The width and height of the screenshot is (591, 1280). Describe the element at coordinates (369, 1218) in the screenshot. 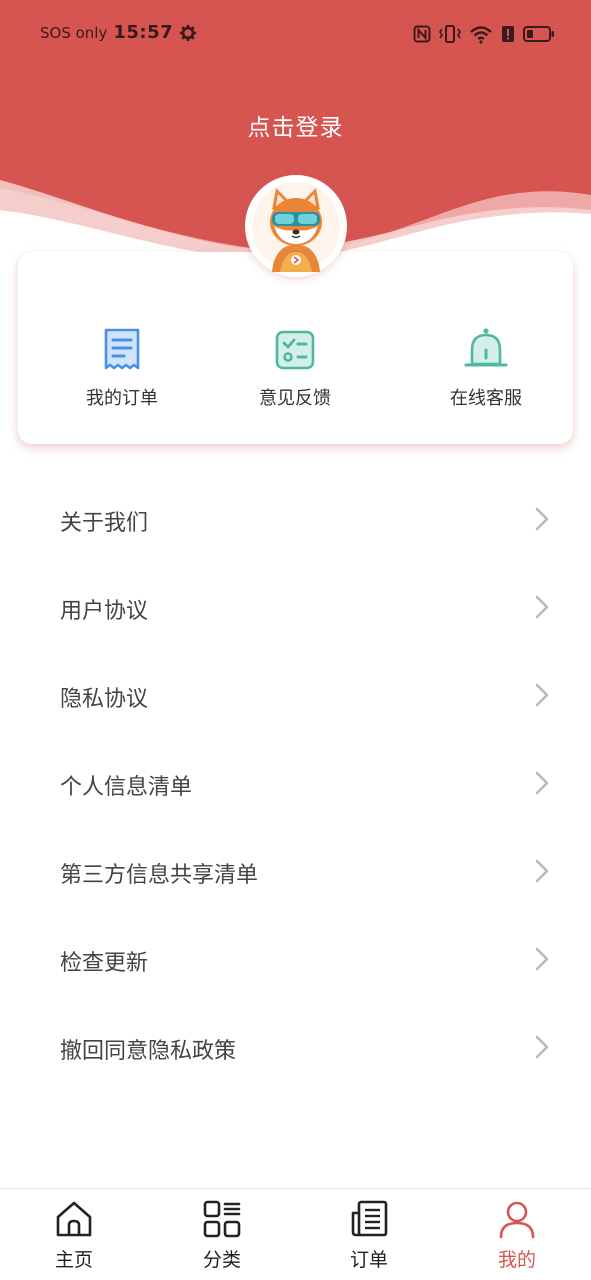

I see `newspaper-icon` at that location.